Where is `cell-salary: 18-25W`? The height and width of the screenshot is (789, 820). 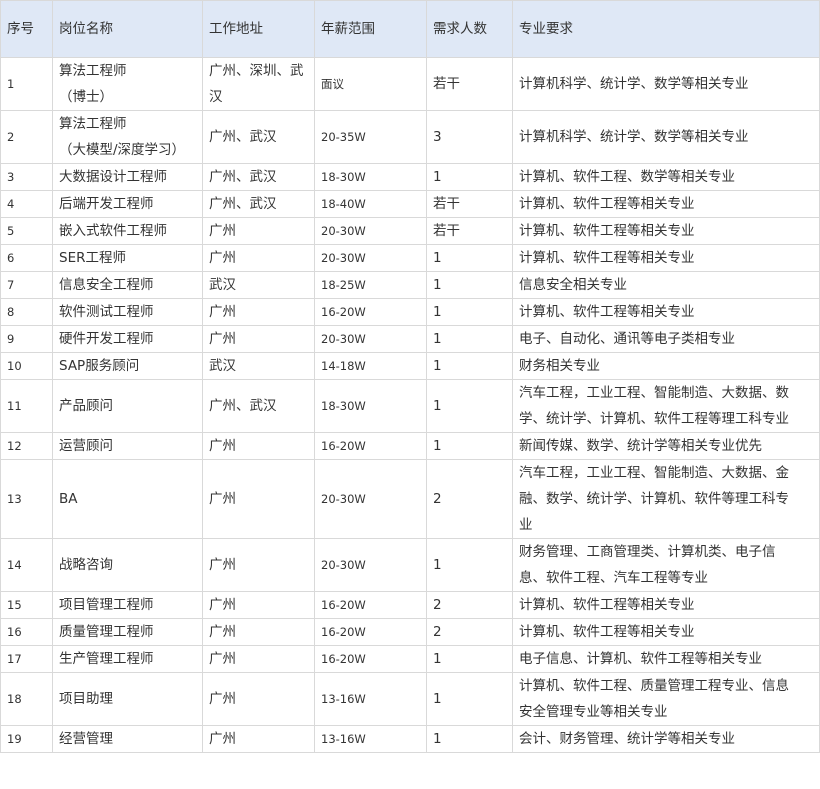 cell-salary: 18-25W is located at coordinates (370, 285).